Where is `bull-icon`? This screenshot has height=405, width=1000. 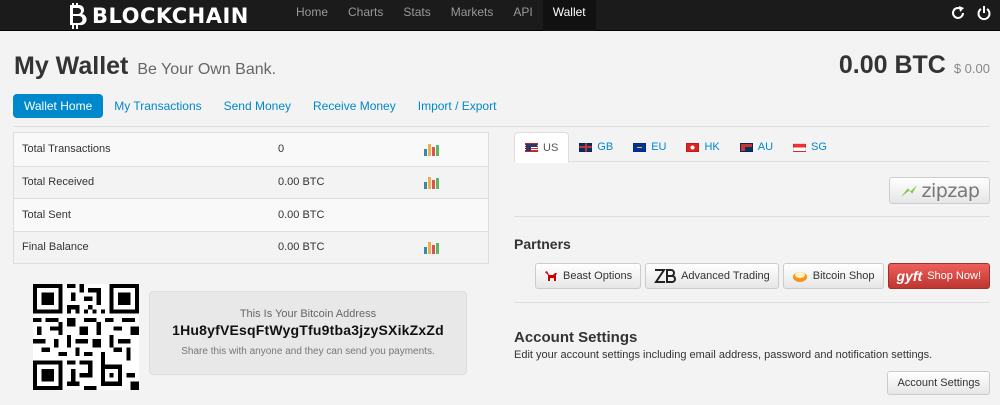 bull-icon is located at coordinates (550, 276).